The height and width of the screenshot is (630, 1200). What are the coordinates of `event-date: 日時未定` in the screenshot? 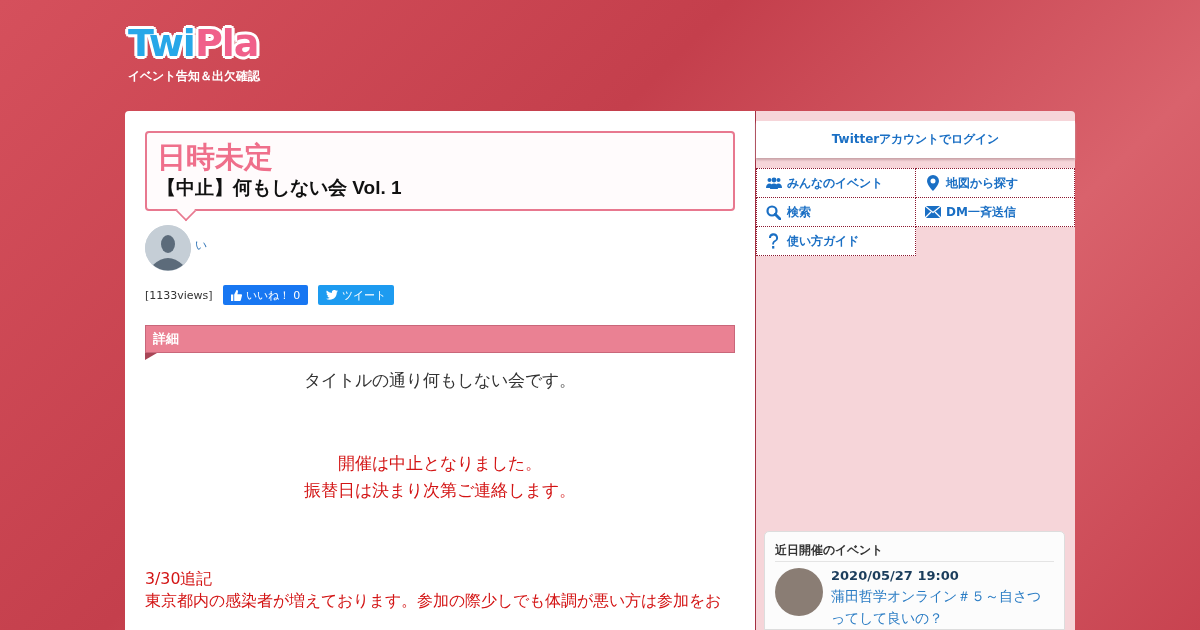 It's located at (215, 157).